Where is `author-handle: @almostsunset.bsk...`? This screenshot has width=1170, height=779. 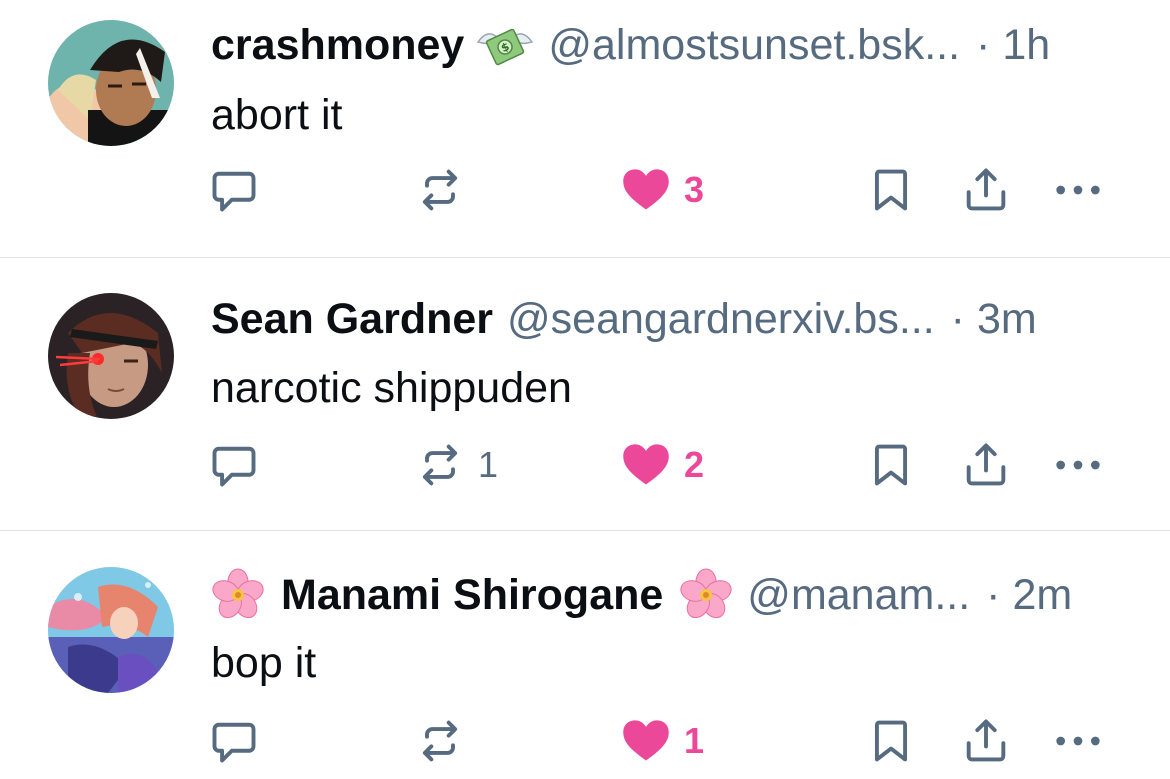 author-handle: @almostsunset.bsk... is located at coordinates (754, 45).